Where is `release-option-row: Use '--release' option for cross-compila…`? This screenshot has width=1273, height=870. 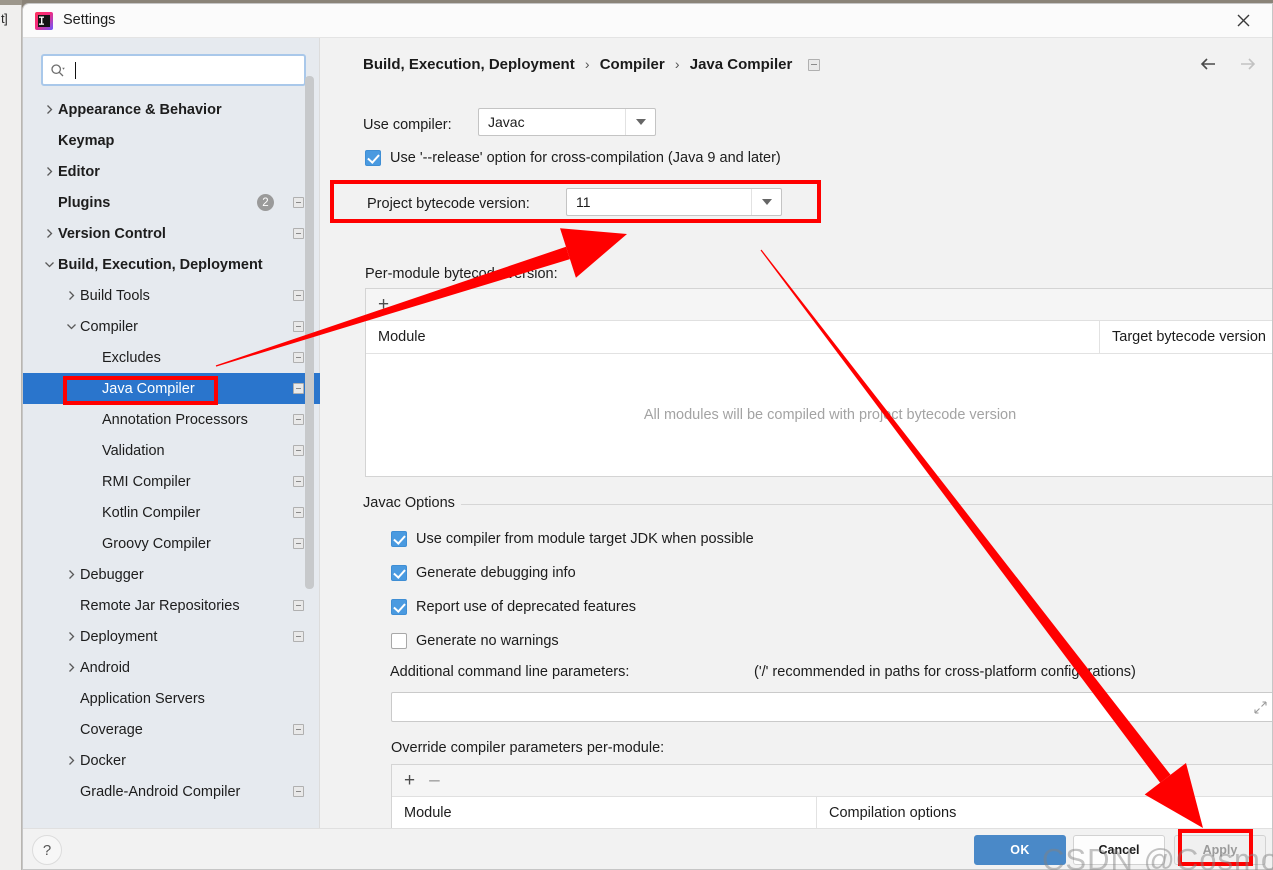
release-option-row: Use '--release' option for cross-compila… is located at coordinates (573, 158).